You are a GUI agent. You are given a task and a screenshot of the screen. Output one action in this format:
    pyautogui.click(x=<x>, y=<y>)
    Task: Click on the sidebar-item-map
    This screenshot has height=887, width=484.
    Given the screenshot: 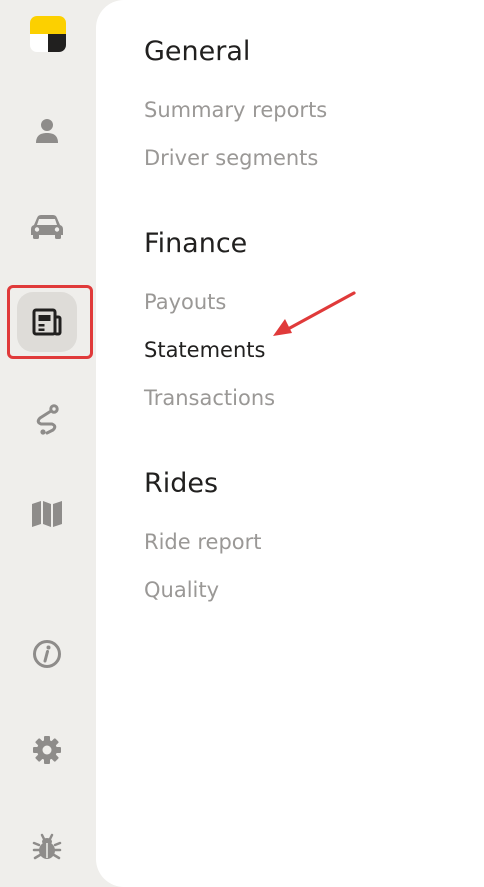 What is the action you would take?
    pyautogui.click(x=47, y=514)
    